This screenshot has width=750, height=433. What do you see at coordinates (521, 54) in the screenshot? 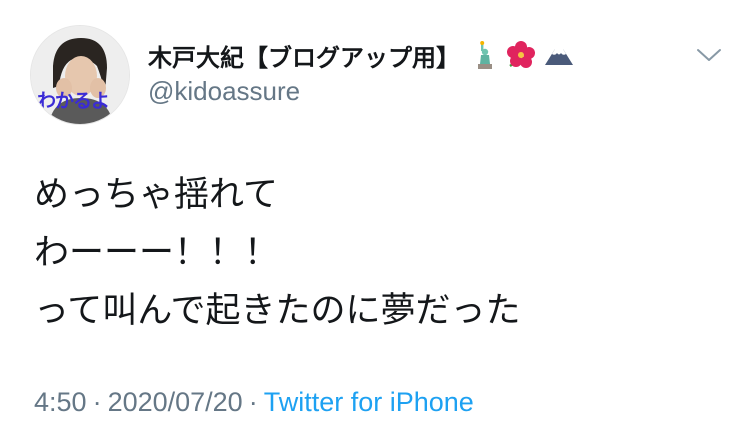
I see `hibiscus-icon` at bounding box center [521, 54].